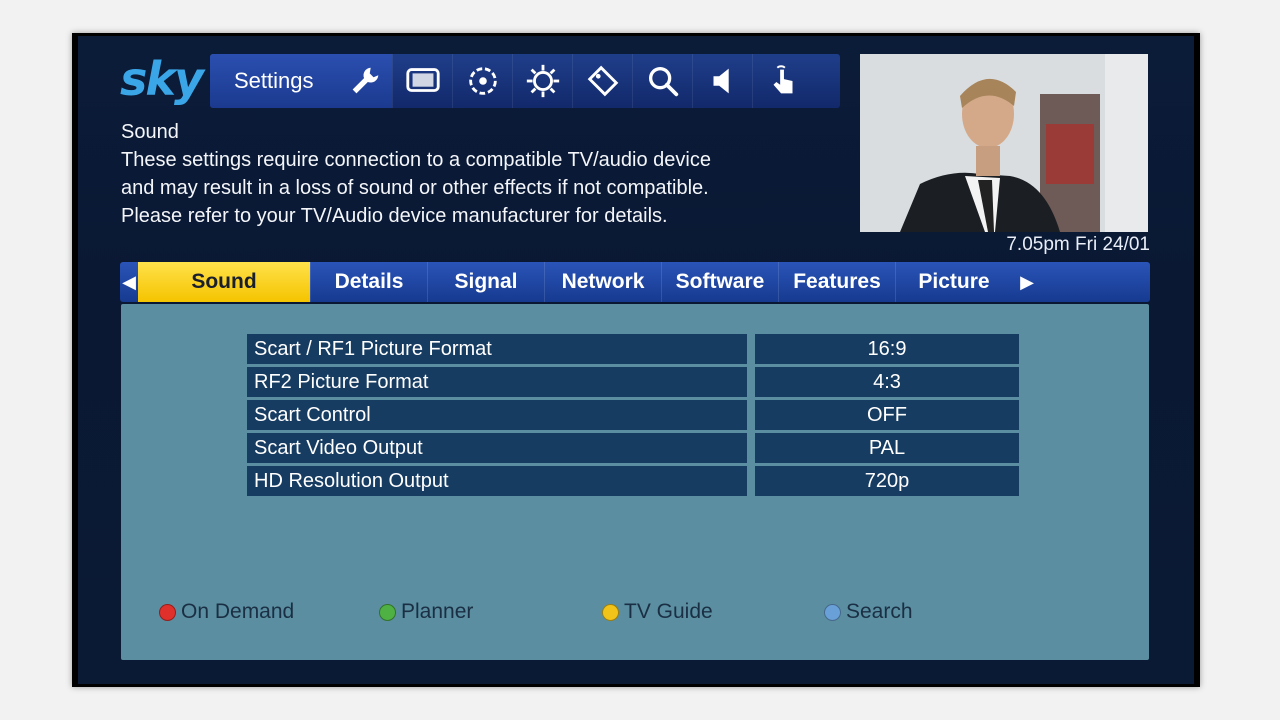 The width and height of the screenshot is (1280, 720). I want to click on tv-icon, so click(422, 80).